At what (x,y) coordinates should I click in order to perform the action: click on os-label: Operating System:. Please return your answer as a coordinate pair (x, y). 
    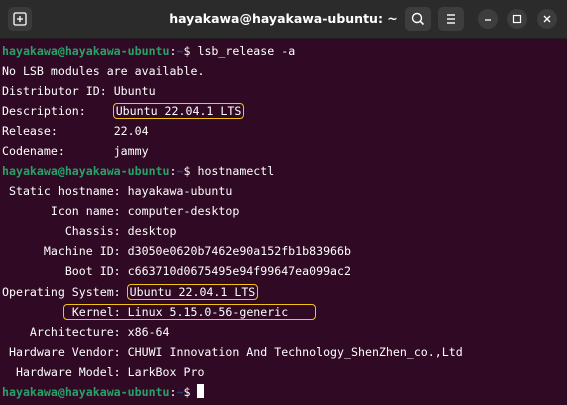
    Looking at the image, I should click on (65, 292).